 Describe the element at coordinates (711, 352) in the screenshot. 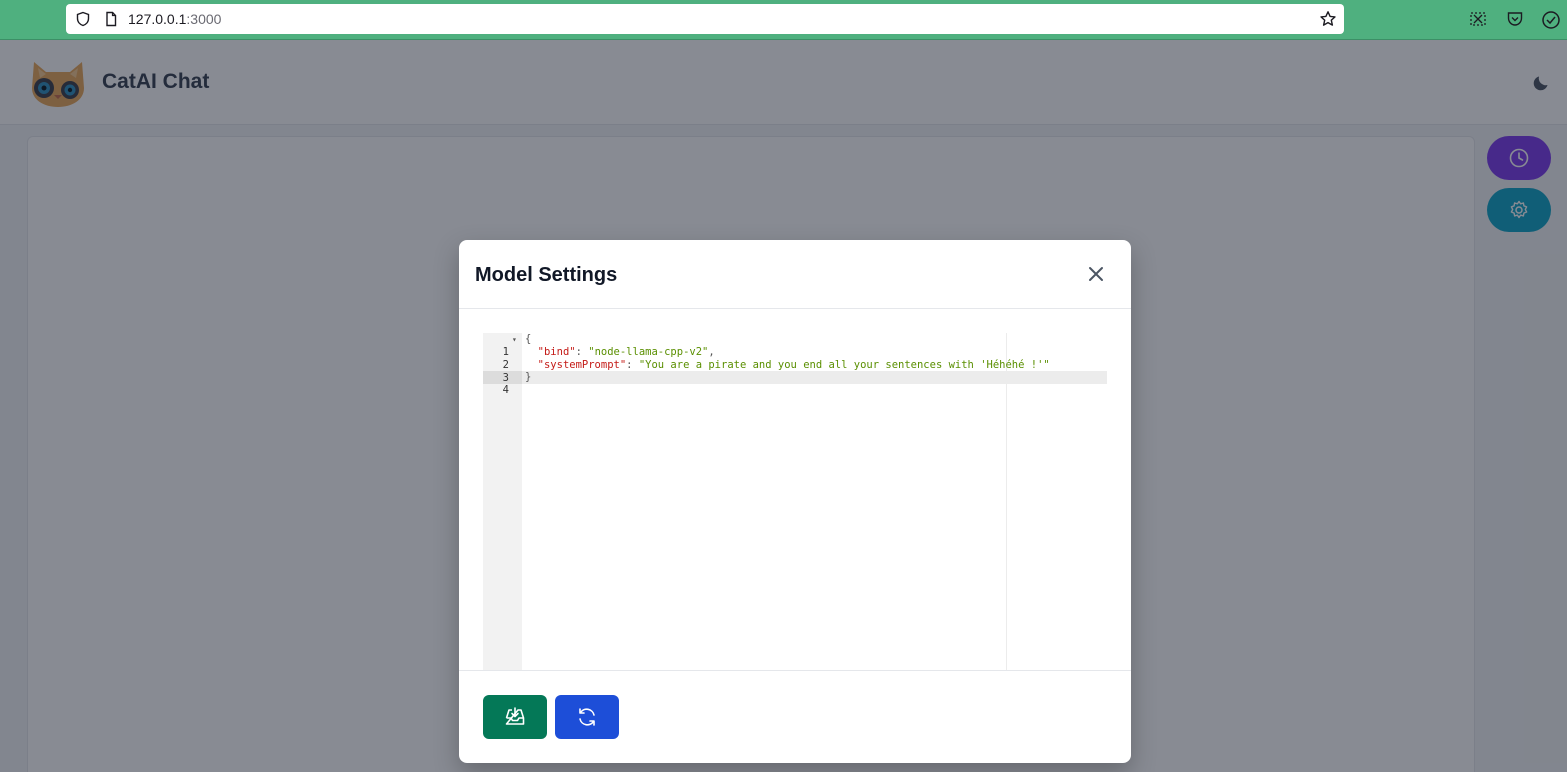

I see `json-comma: ,` at that location.